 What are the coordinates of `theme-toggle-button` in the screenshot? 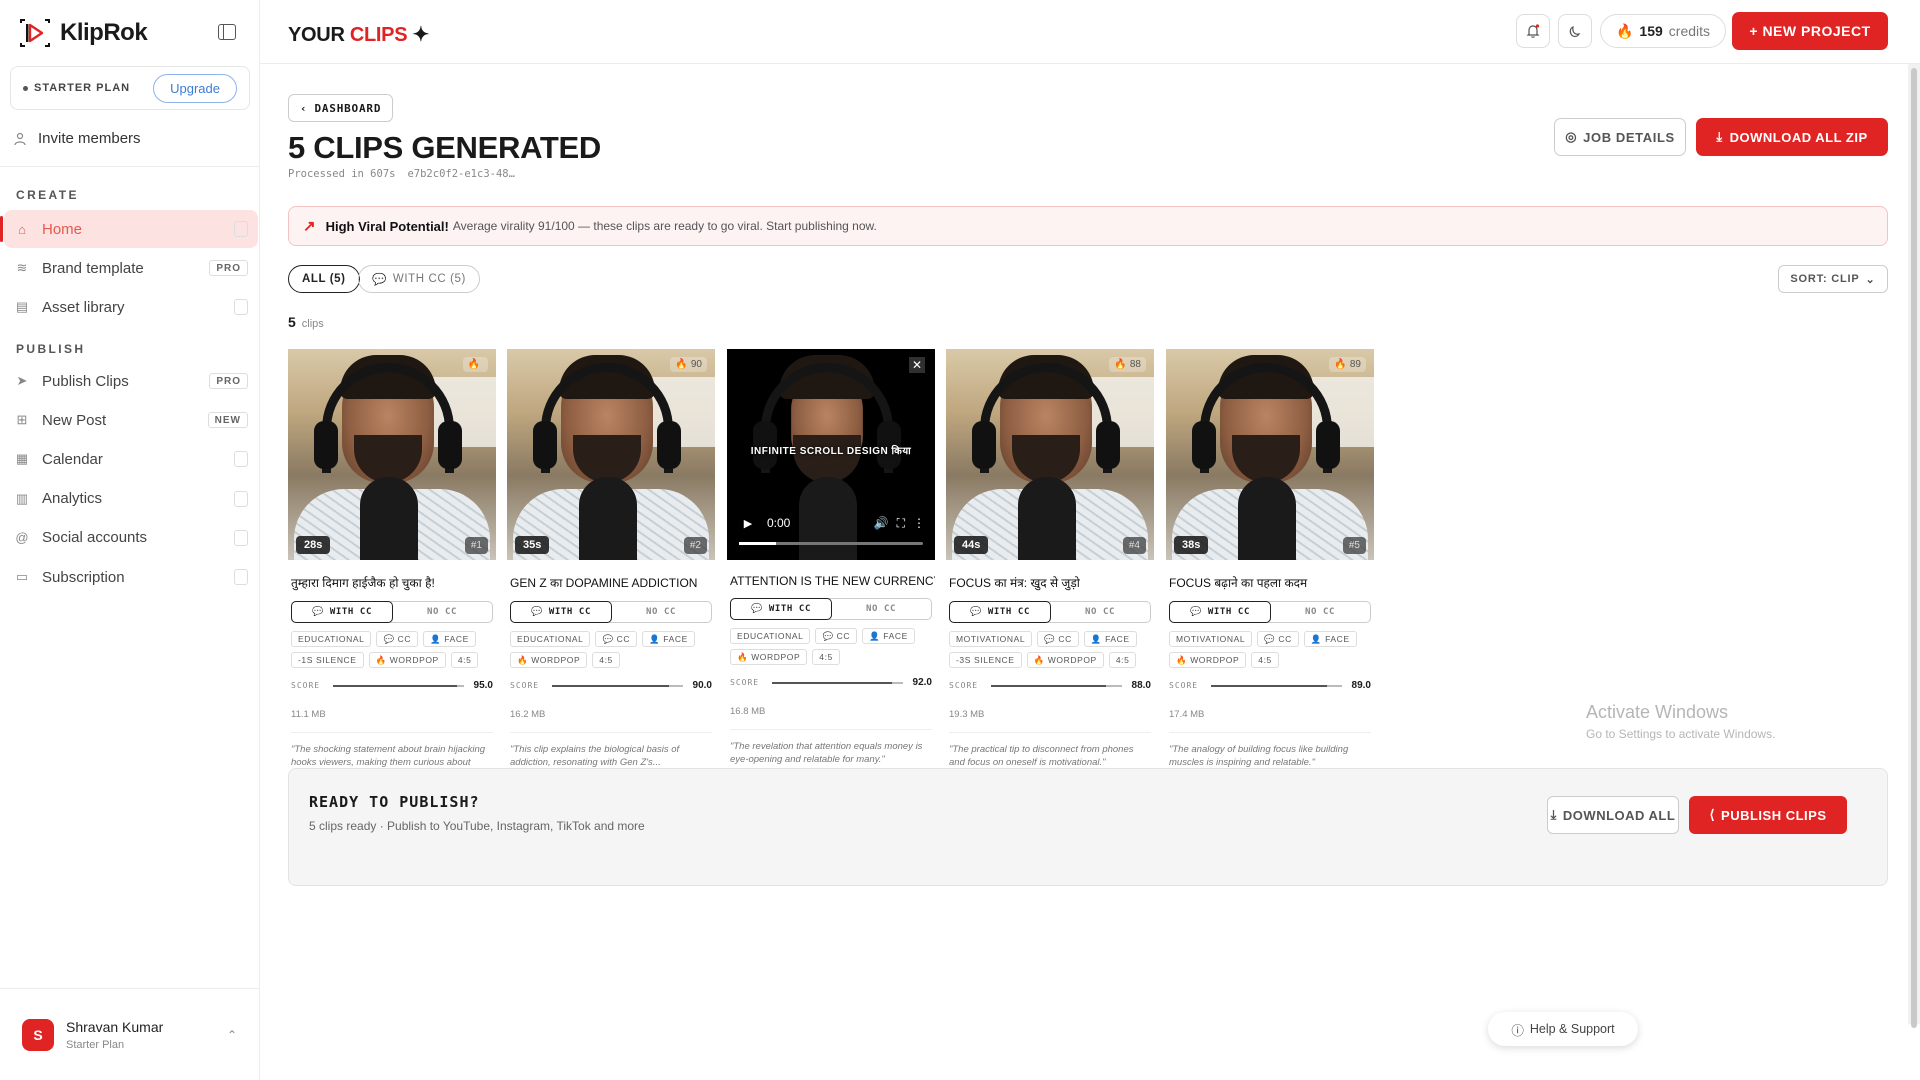 It's located at (1575, 31).